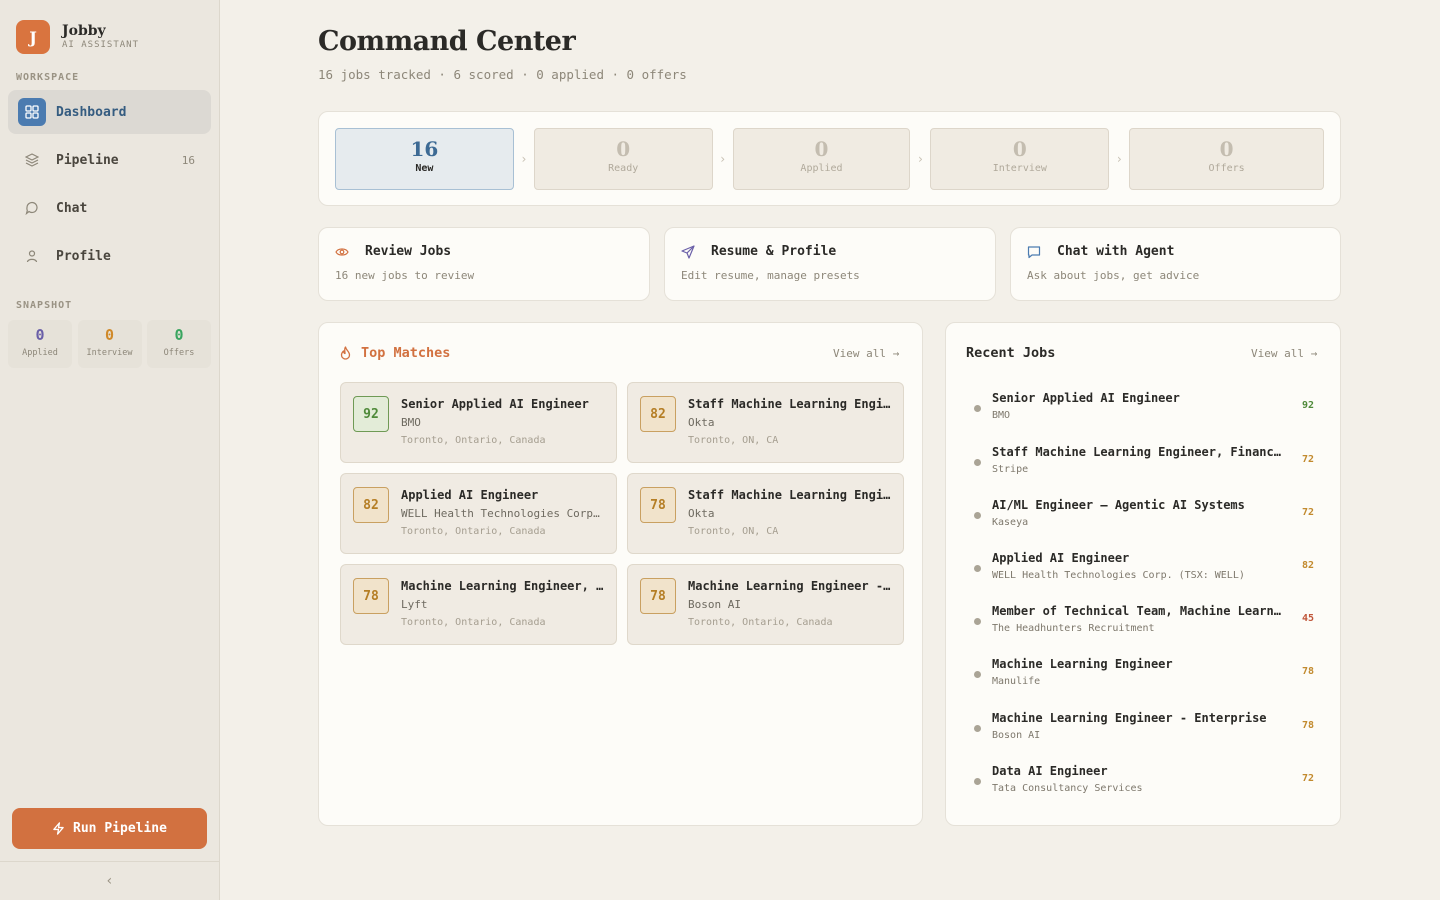 The image size is (1440, 900). I want to click on stage-new: 16 New, so click(424, 158).